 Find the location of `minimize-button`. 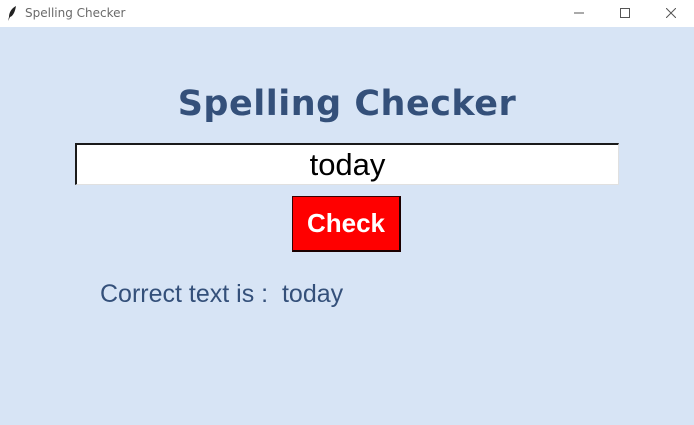

minimize-button is located at coordinates (579, 13).